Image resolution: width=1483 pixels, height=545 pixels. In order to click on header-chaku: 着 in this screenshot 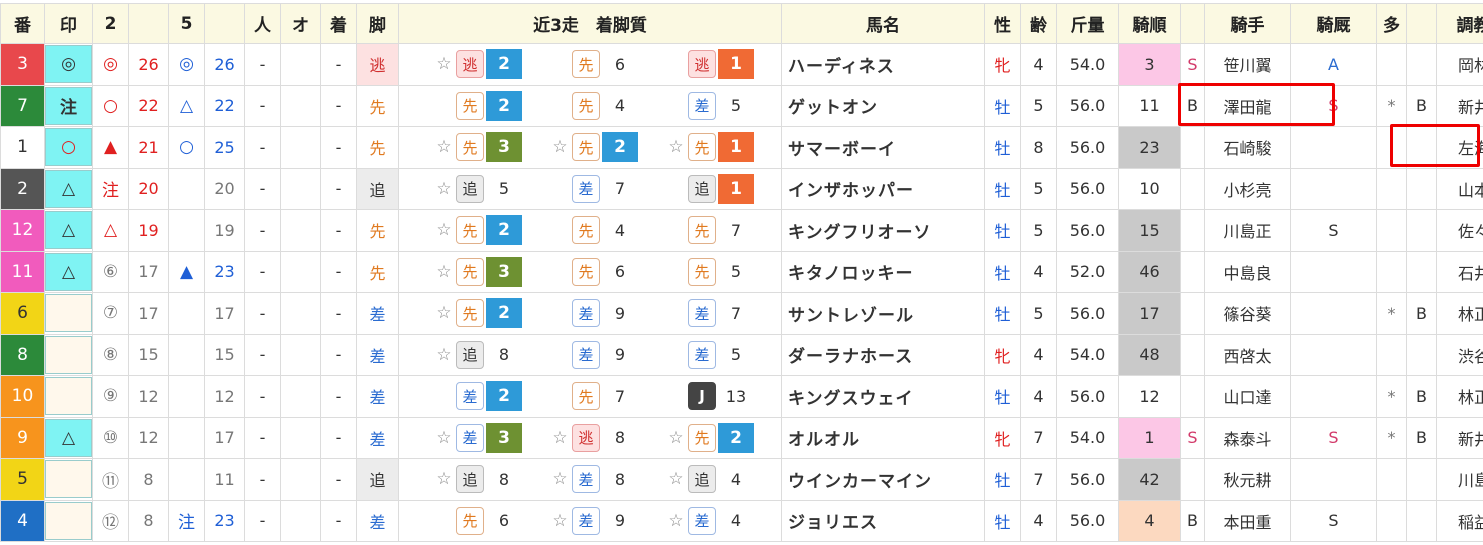, I will do `click(338, 23)`.